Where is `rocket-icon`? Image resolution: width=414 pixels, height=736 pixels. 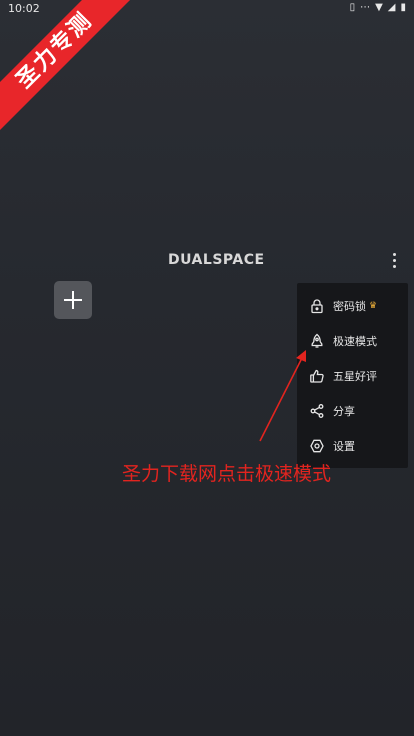 rocket-icon is located at coordinates (317, 341).